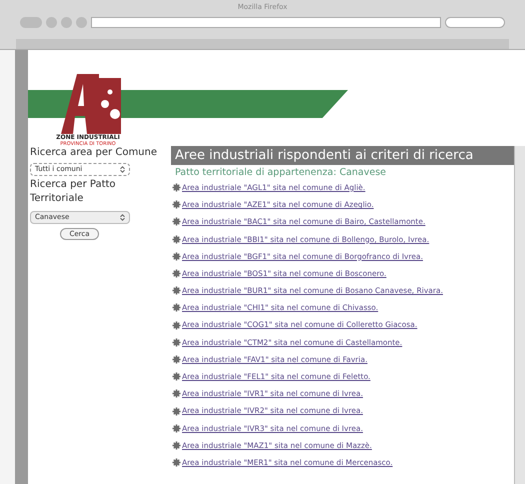  Describe the element at coordinates (342, 155) in the screenshot. I see `results-heading: Aree industriali rispondenti ai criteri di ricerca` at that location.